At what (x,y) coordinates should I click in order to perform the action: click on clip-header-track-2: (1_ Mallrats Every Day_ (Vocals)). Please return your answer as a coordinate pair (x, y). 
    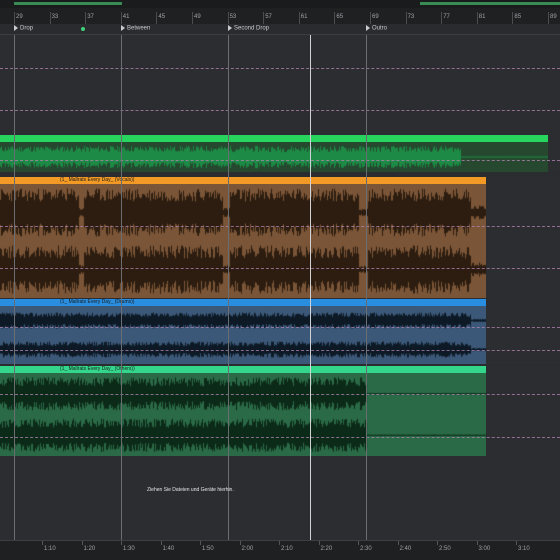
    Looking at the image, I should click on (243, 180).